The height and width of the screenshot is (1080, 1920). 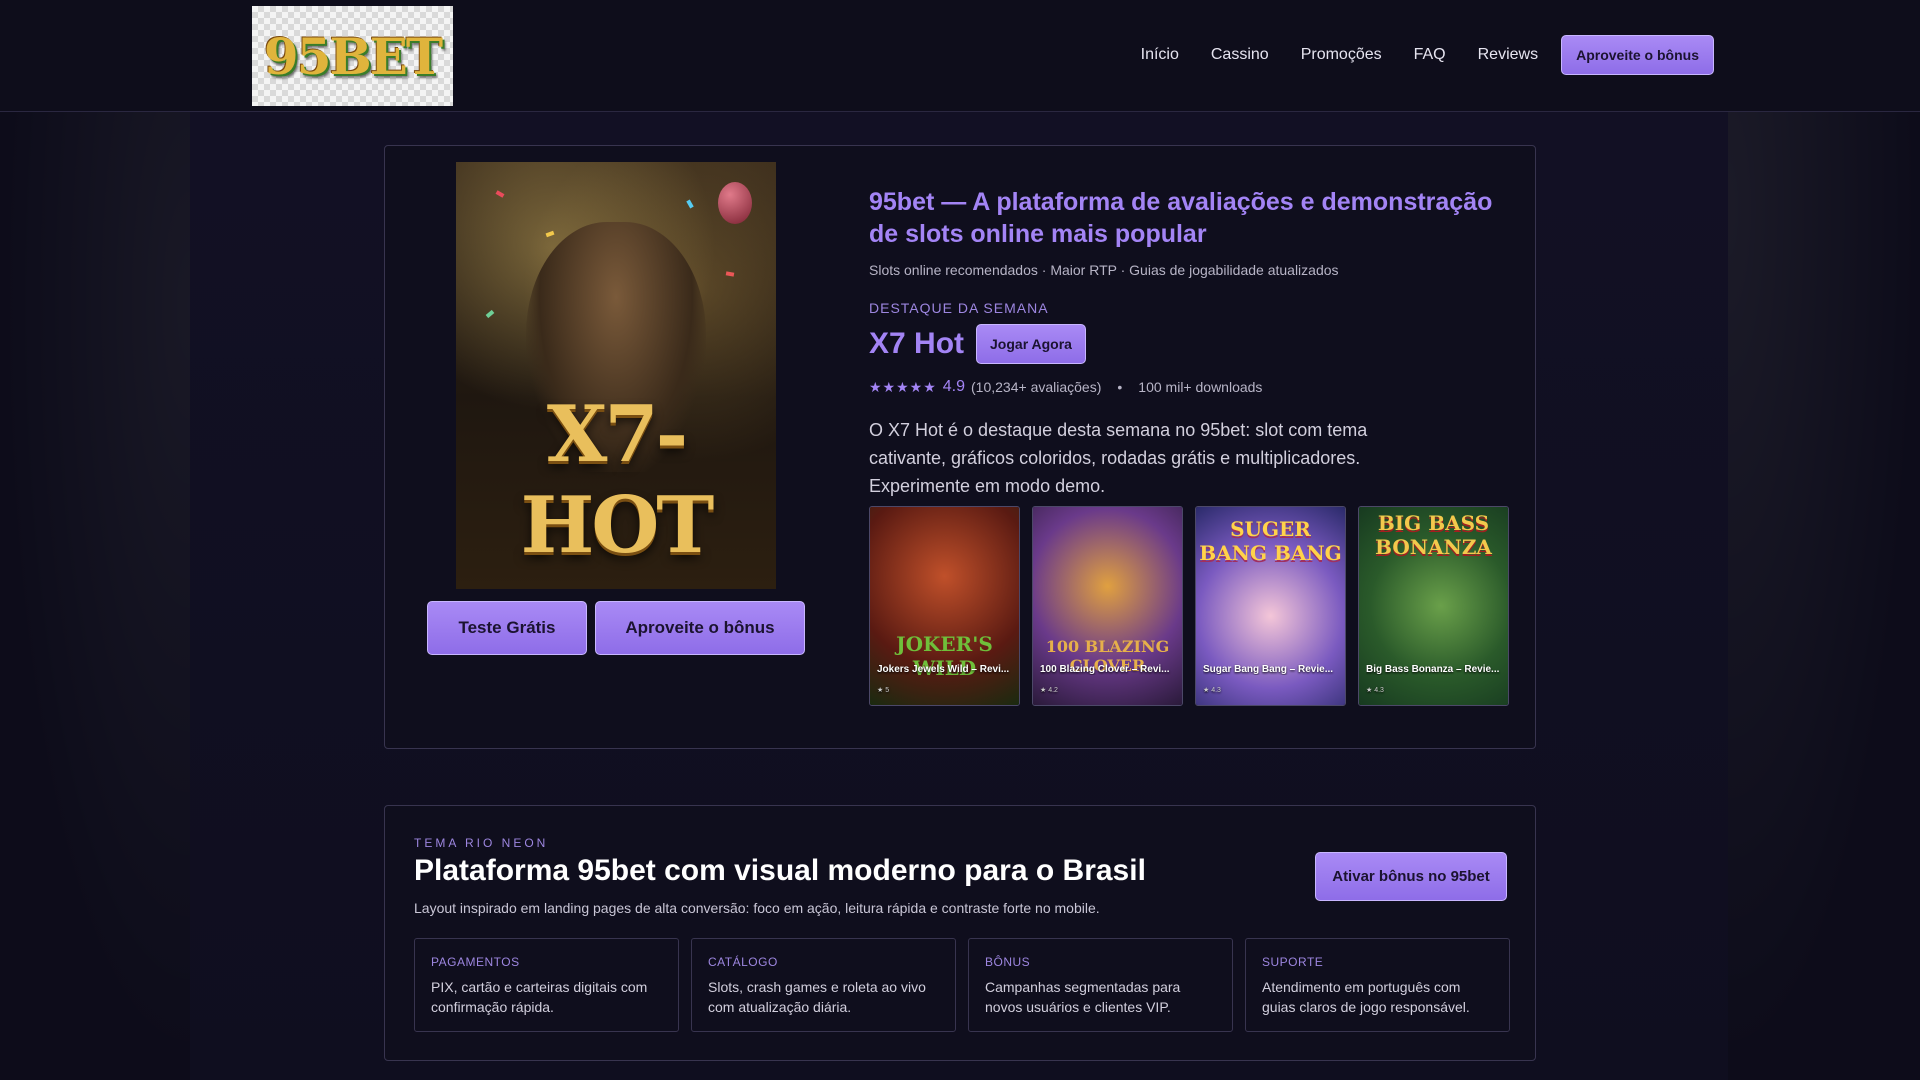 What do you see at coordinates (735, 203) in the screenshot?
I see `balloon` at bounding box center [735, 203].